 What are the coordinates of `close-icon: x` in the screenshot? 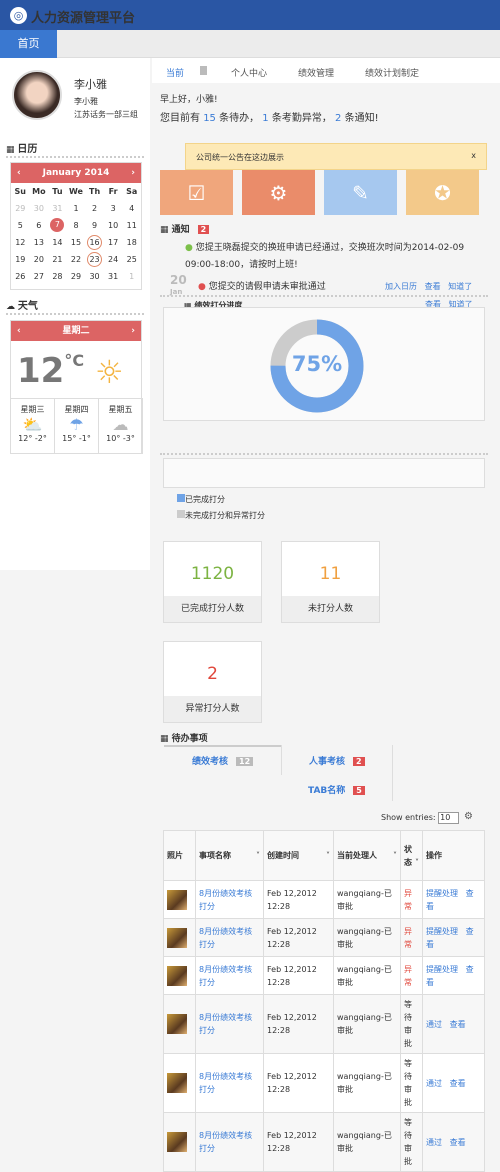 It's located at (473, 155).